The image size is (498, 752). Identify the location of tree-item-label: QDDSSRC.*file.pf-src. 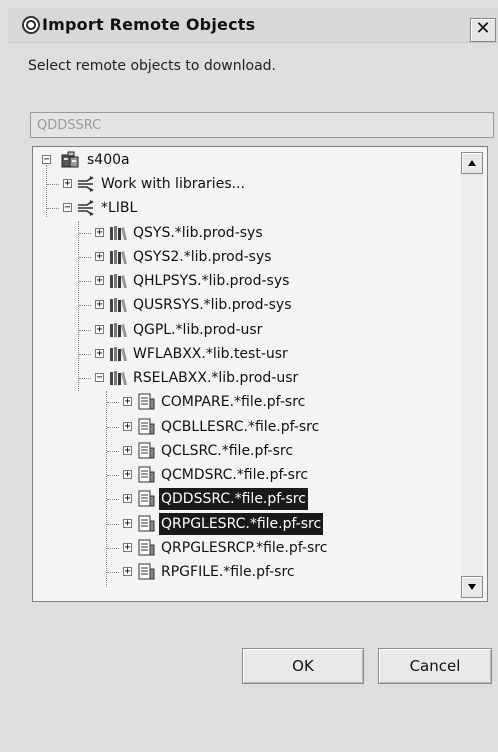
(233, 499).